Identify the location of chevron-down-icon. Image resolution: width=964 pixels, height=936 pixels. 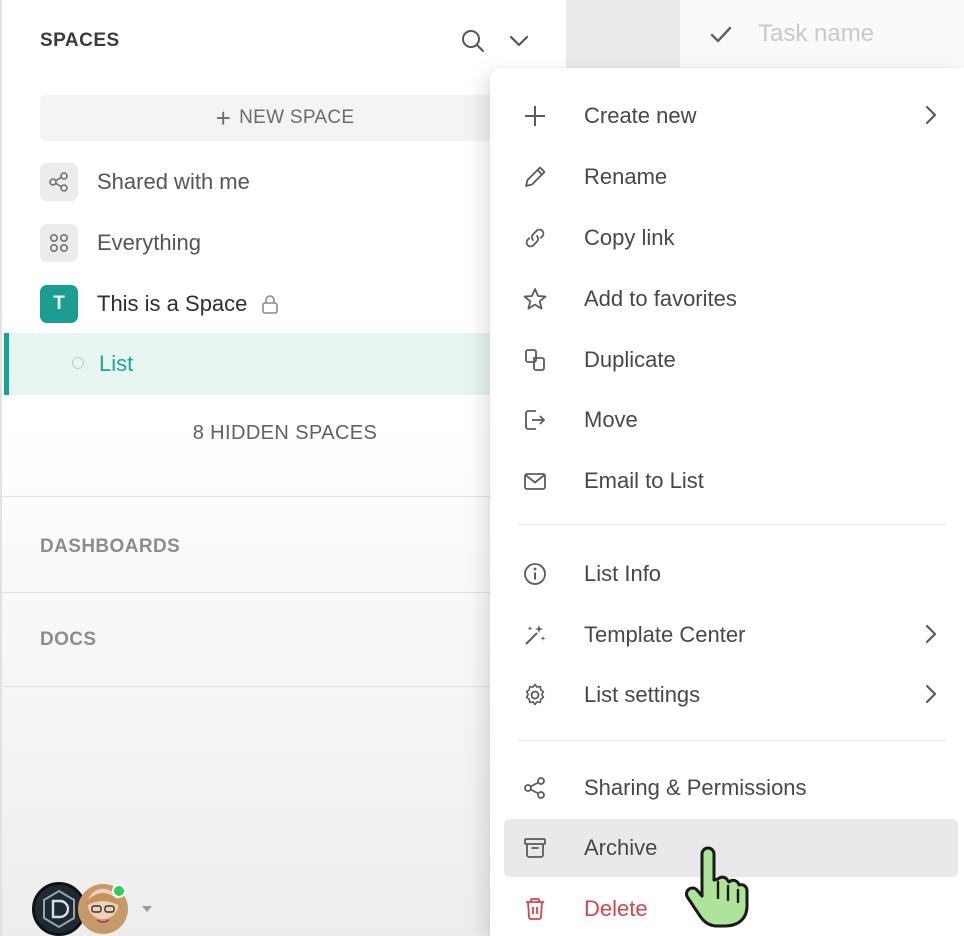
(519, 41).